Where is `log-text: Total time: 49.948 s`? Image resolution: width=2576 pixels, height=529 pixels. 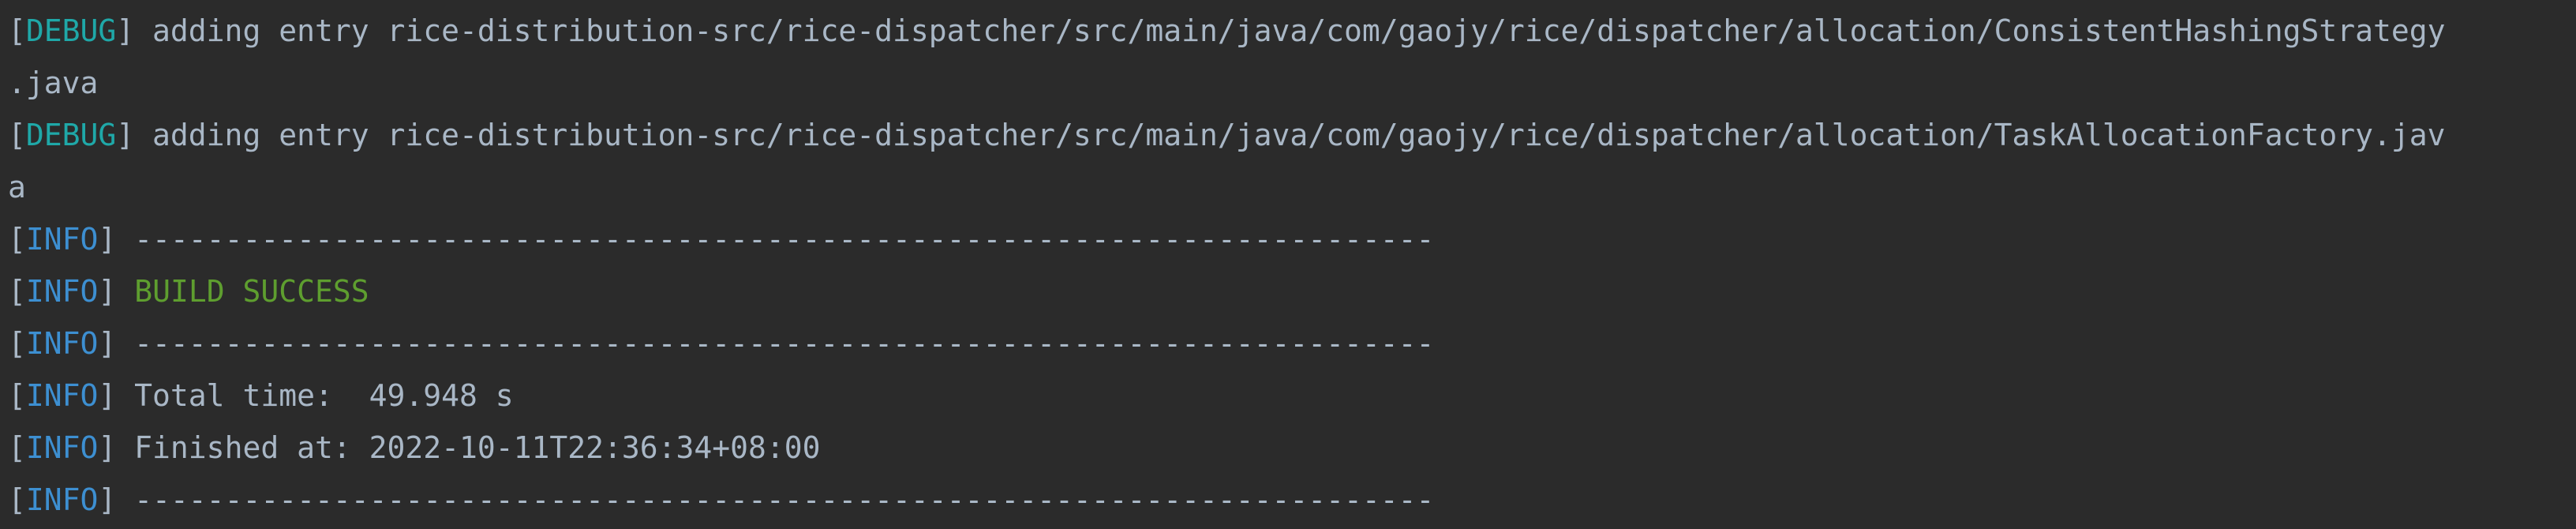
log-text: Total time: 49.948 s is located at coordinates (315, 396).